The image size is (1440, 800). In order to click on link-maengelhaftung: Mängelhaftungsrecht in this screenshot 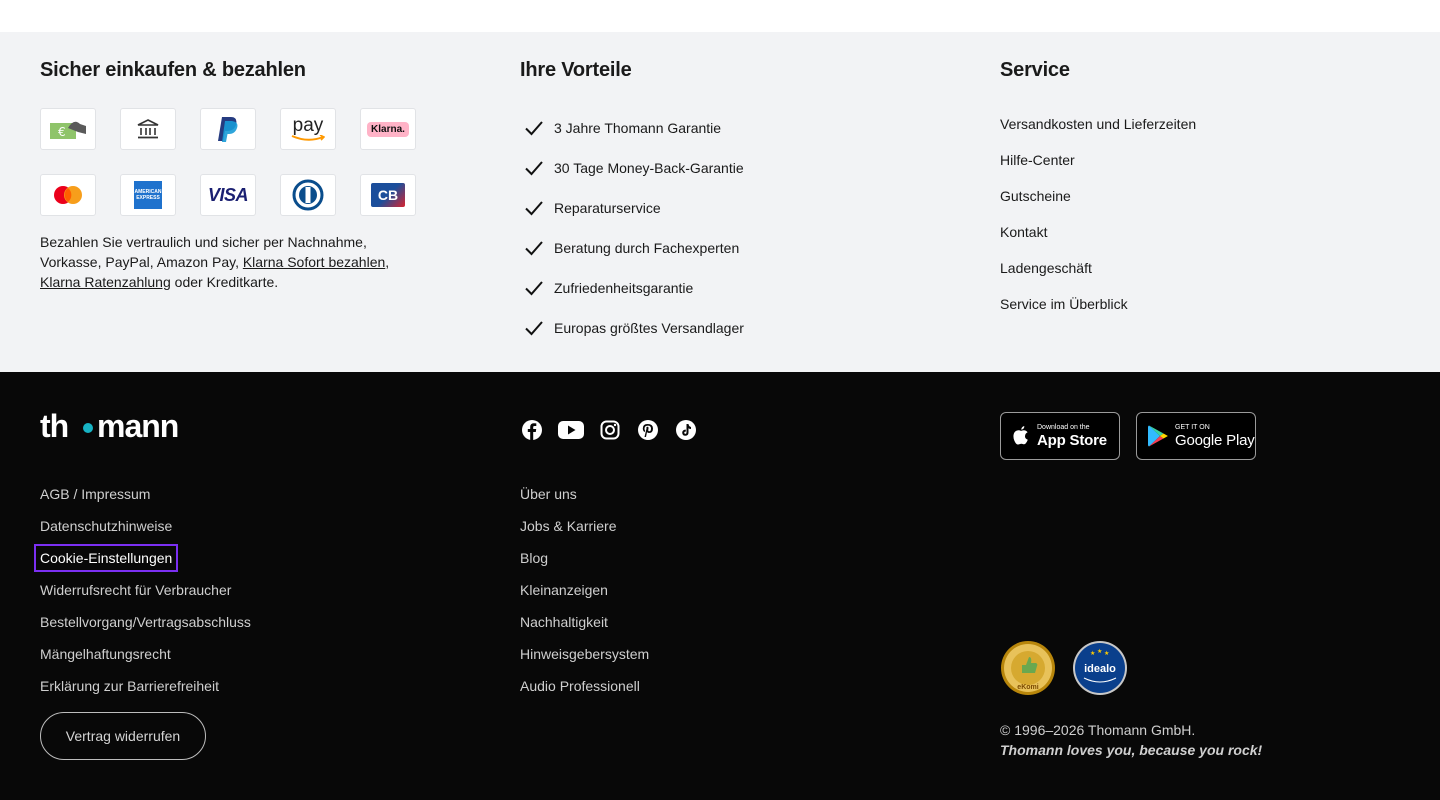, I will do `click(145, 654)`.